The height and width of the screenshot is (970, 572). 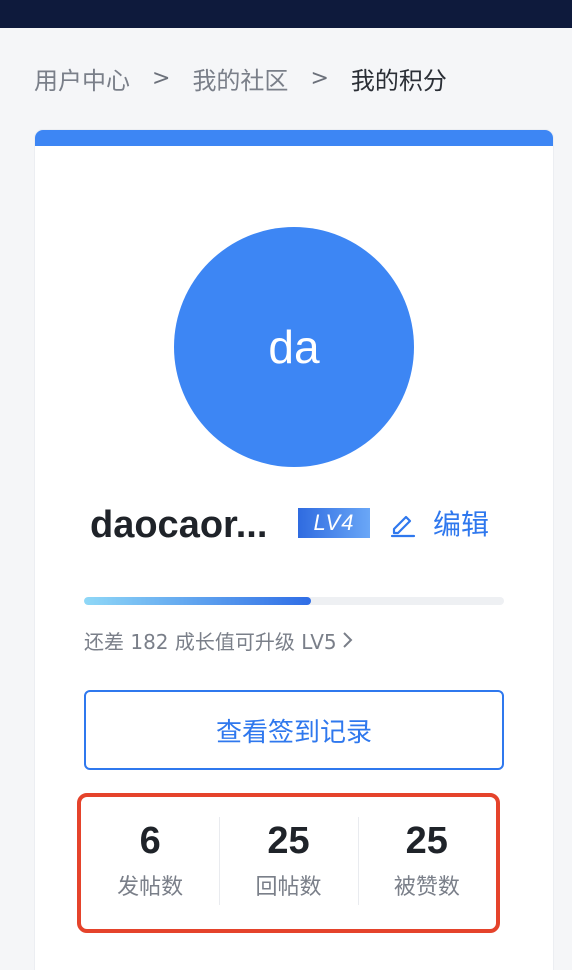 What do you see at coordinates (150, 863) in the screenshot?
I see `stat-posts: 6 发帖数` at bounding box center [150, 863].